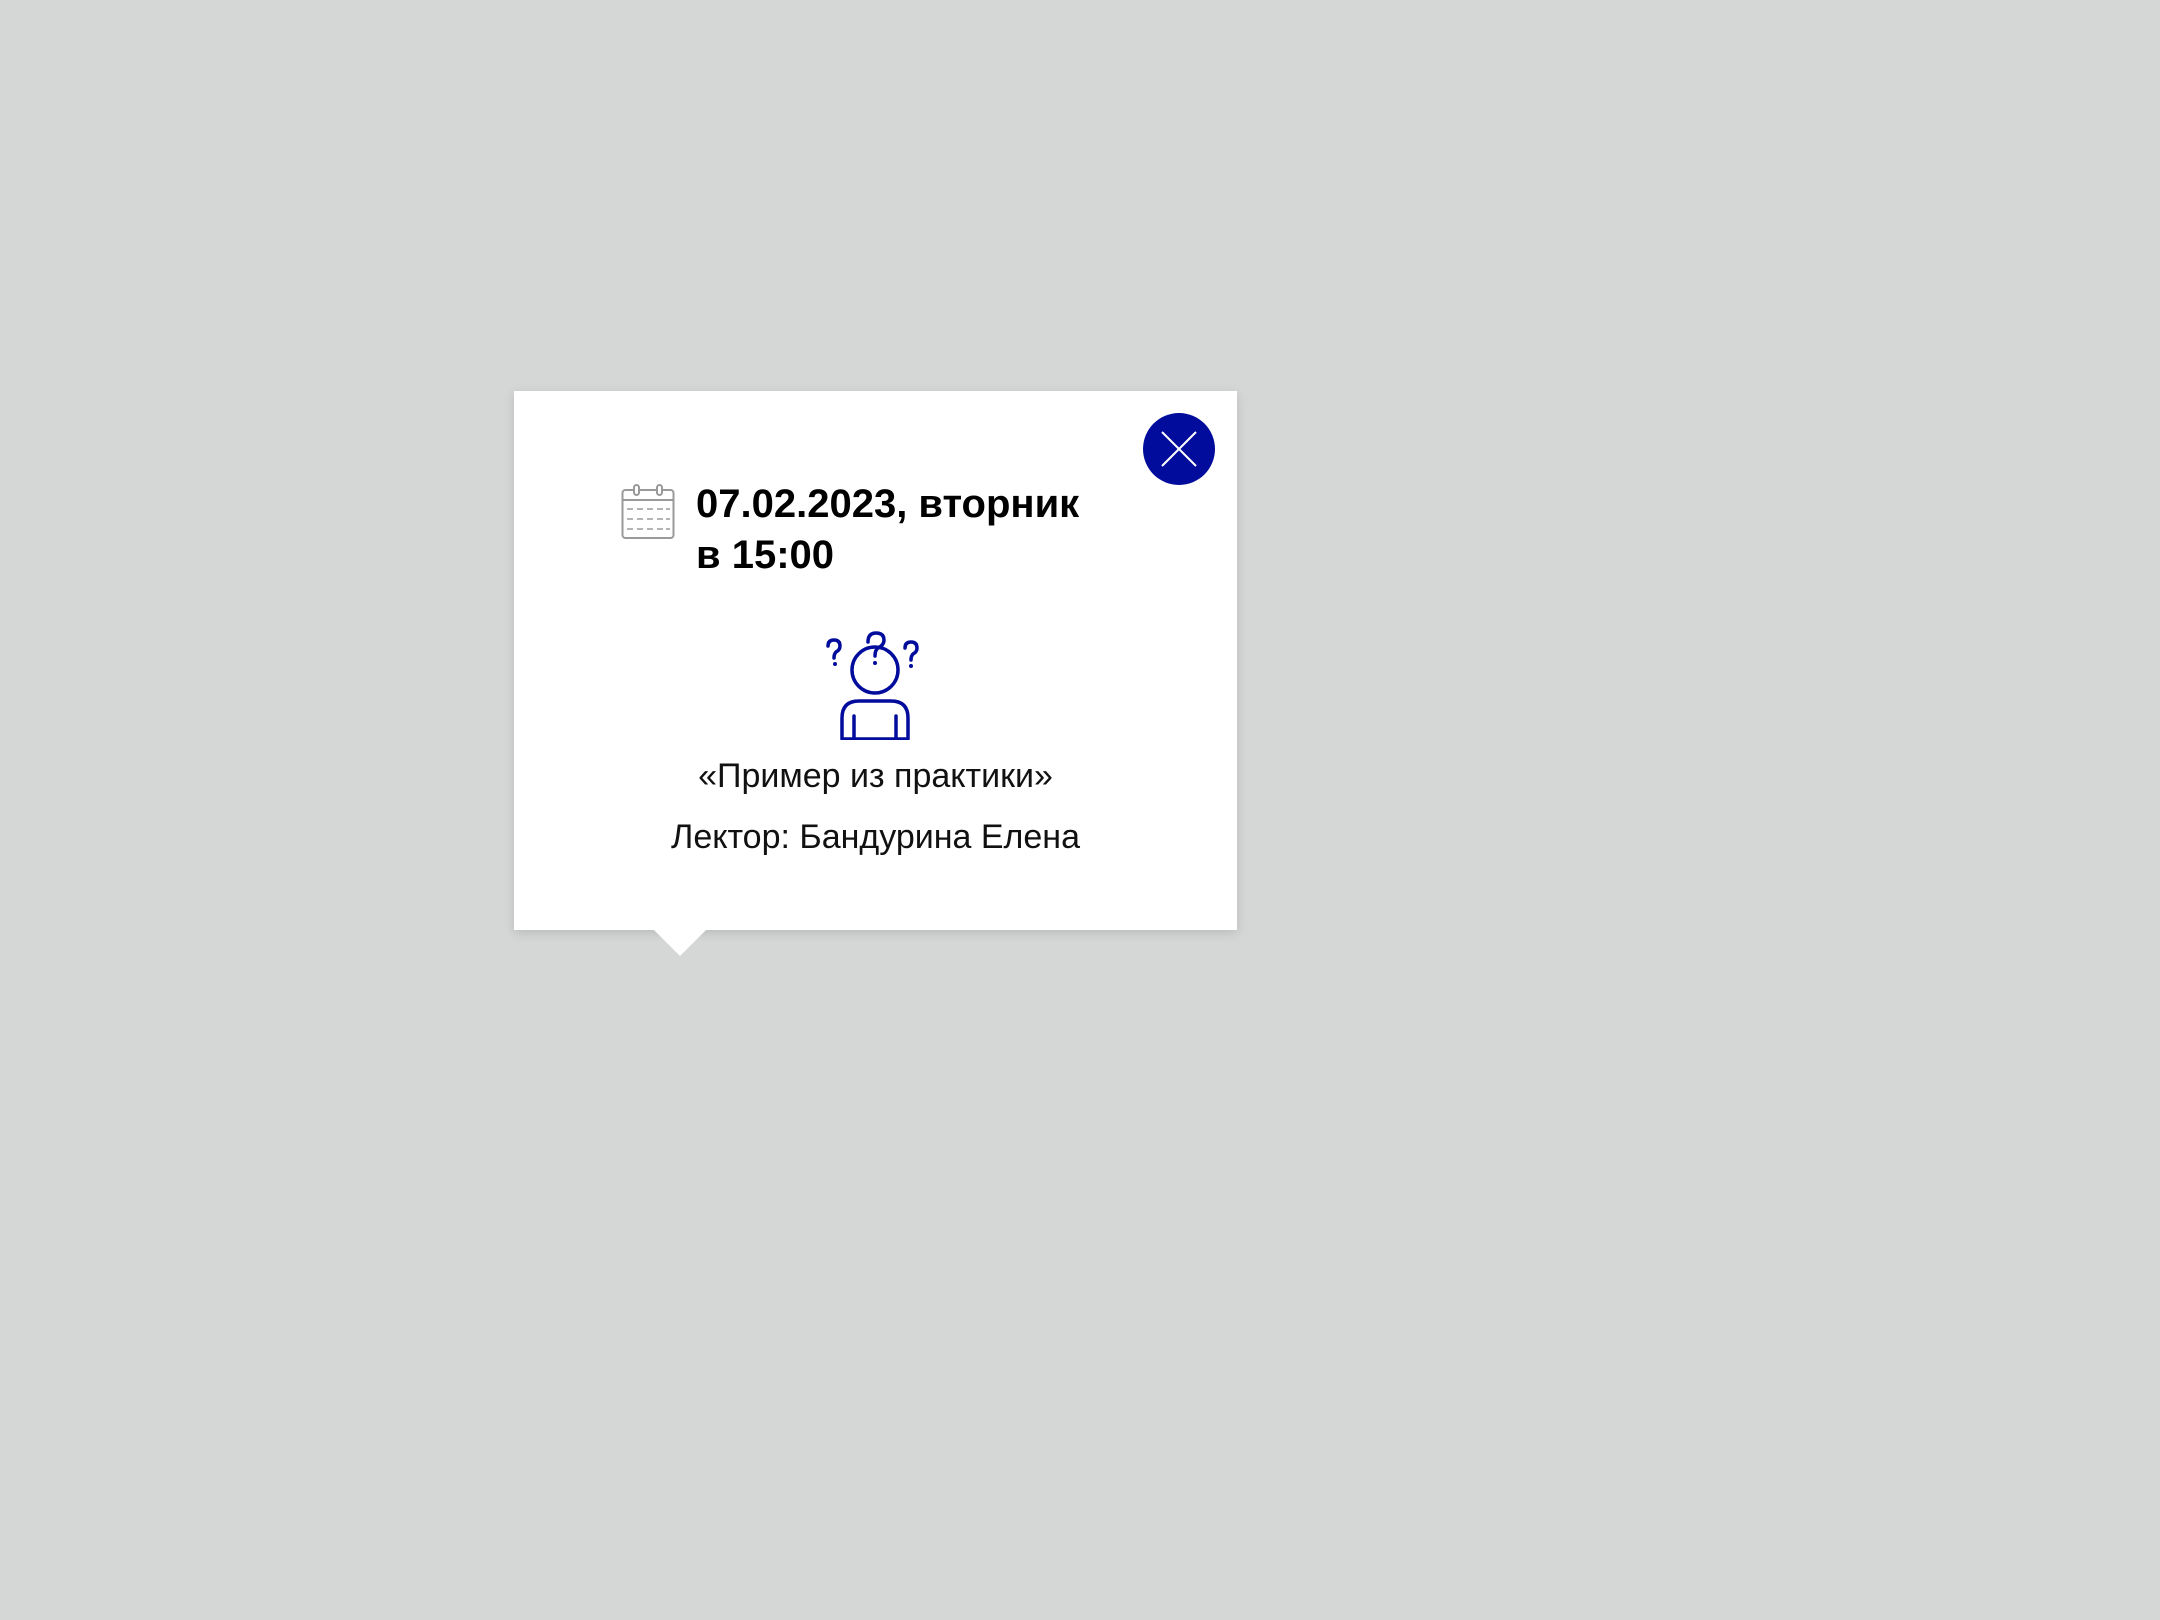  Describe the element at coordinates (926, 530) in the screenshot. I see `event-datetime: 07.02.2023, вторник в 15:00` at that location.